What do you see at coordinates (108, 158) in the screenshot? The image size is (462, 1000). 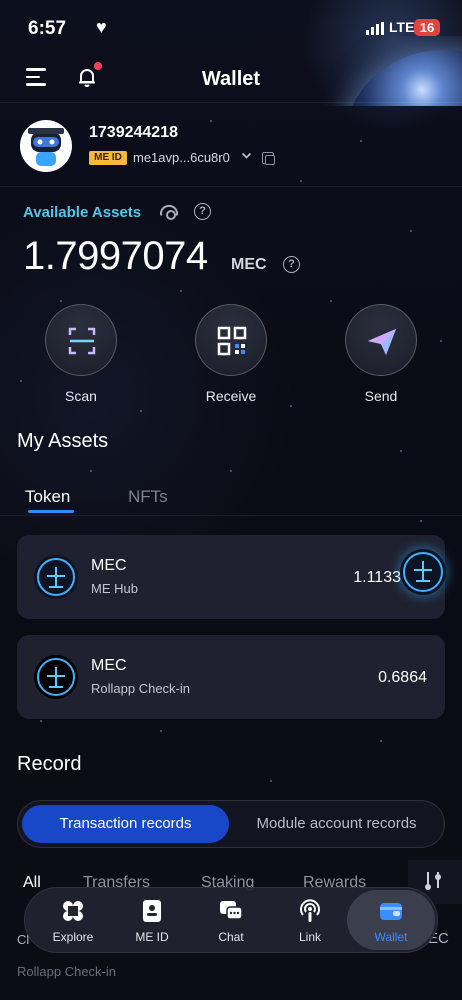 I see `me-id-badge: ME ID` at bounding box center [108, 158].